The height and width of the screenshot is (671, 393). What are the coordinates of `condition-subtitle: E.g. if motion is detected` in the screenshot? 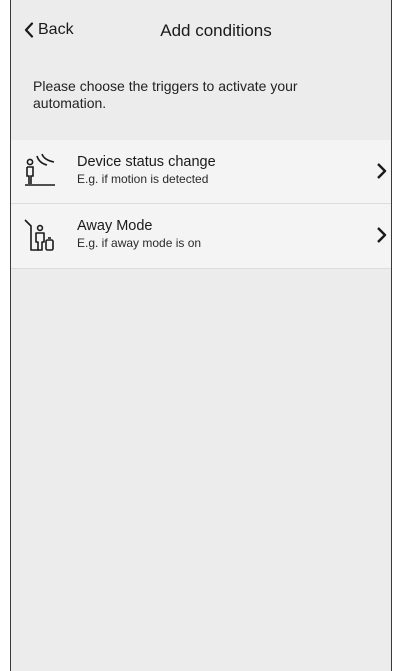 It's located at (143, 179).